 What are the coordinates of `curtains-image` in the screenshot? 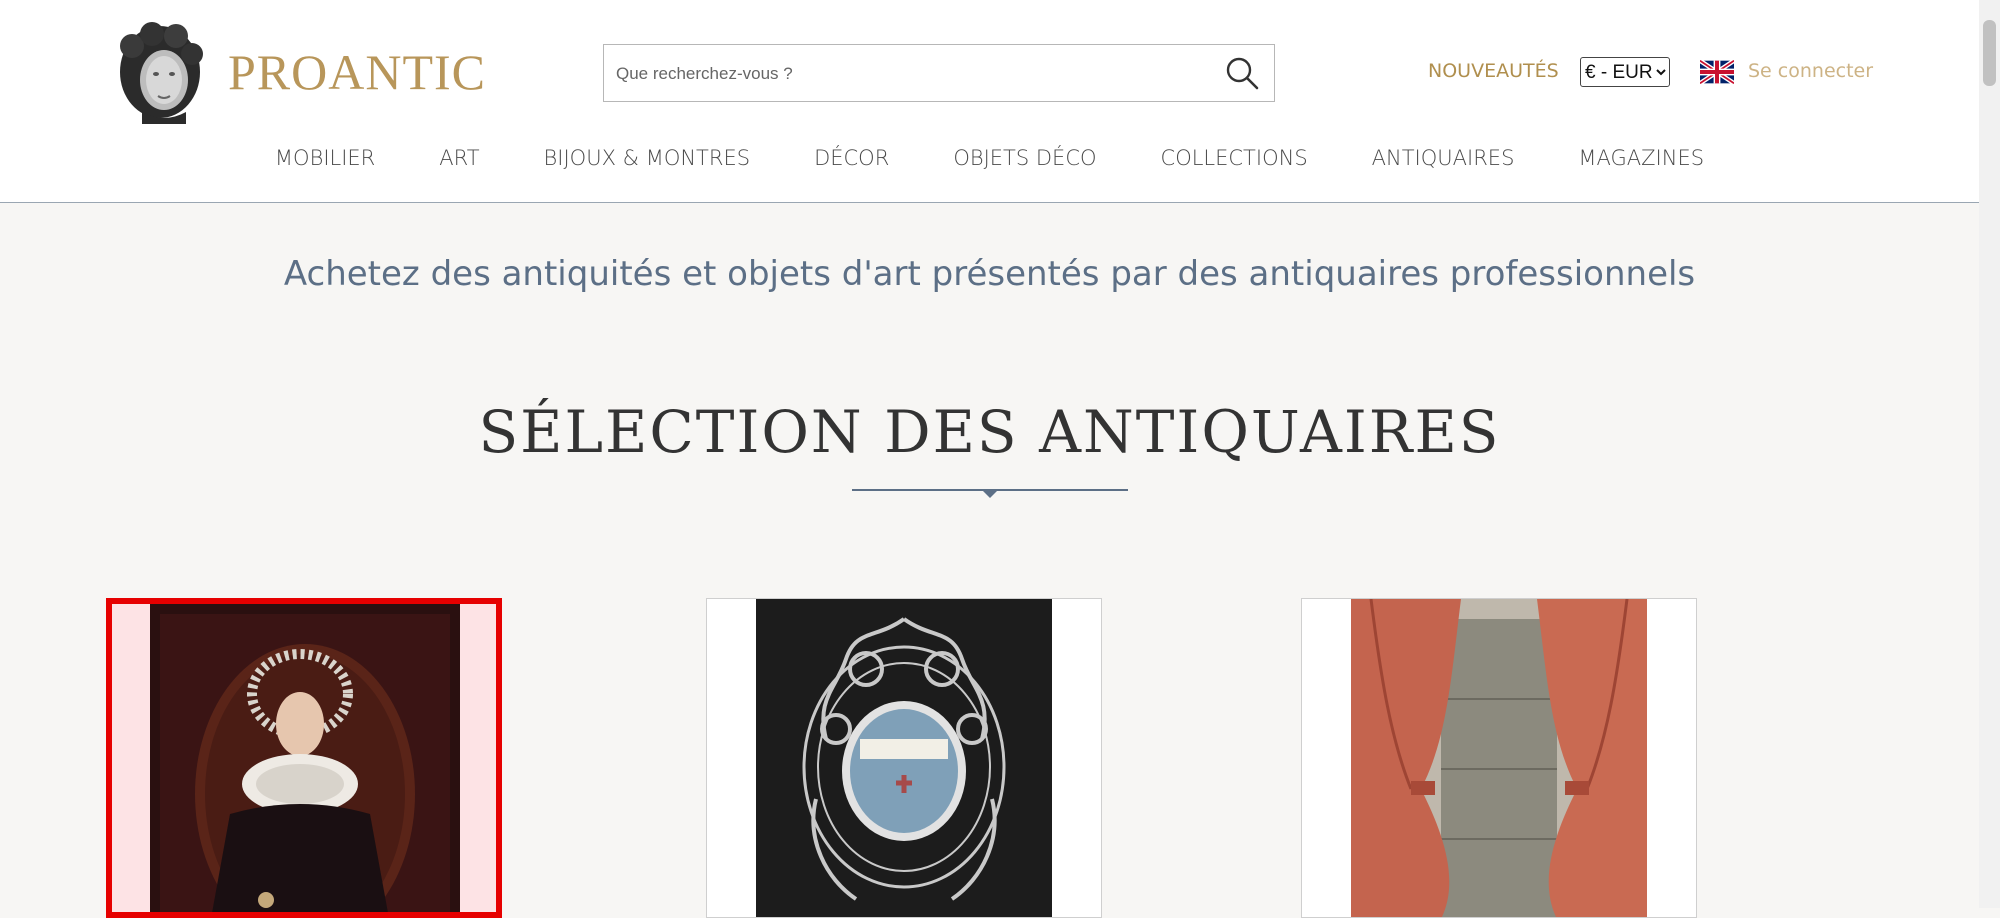 It's located at (1499, 758).